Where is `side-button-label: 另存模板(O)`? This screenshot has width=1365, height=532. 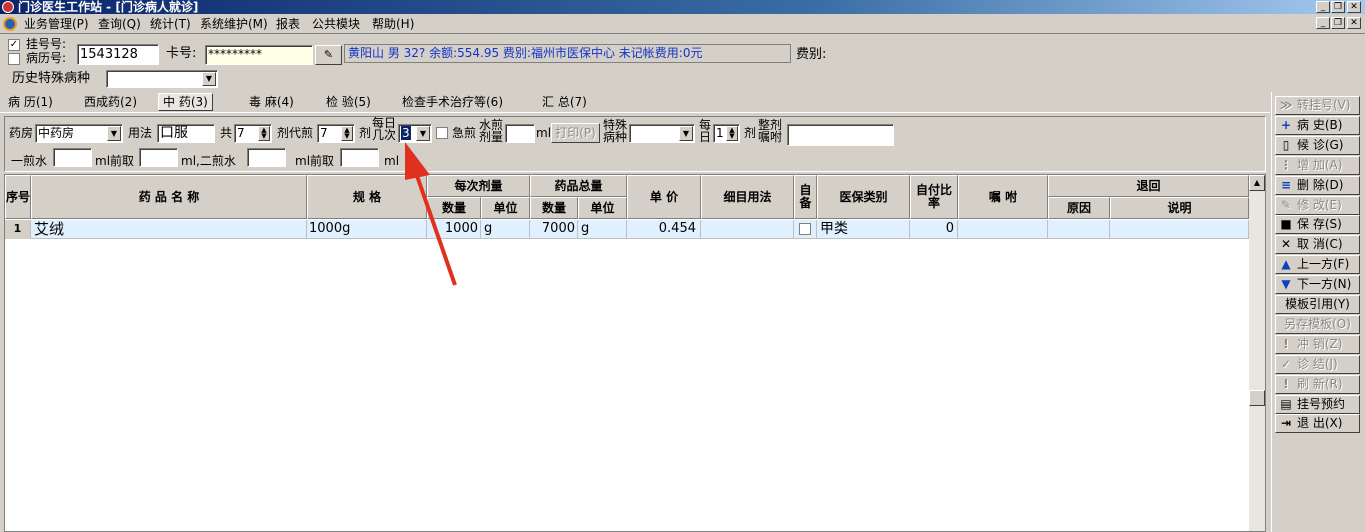 side-button-label: 另存模板(O) is located at coordinates (1317, 323).